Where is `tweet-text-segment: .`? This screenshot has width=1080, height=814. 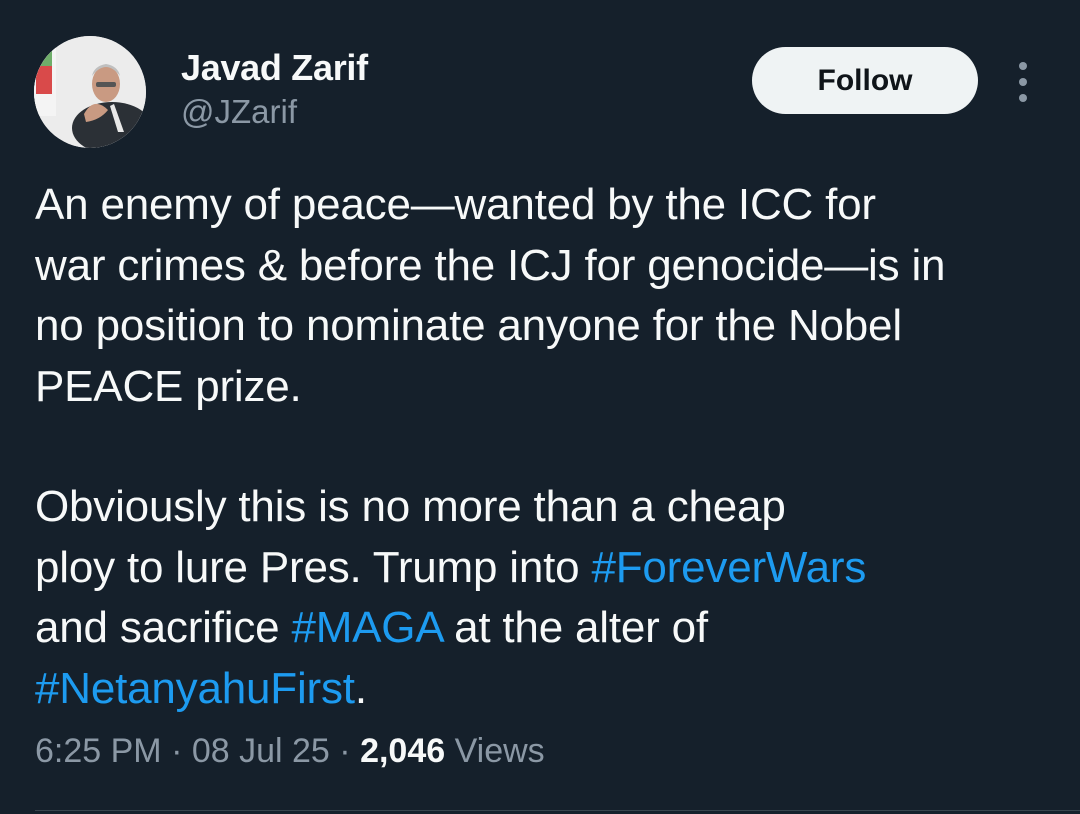
tweet-text-segment: . is located at coordinates (360, 688).